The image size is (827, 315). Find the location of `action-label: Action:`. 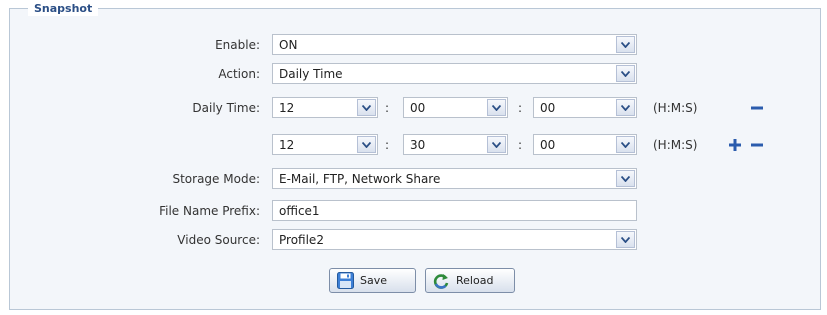

action-label: Action: is located at coordinates (239, 74).